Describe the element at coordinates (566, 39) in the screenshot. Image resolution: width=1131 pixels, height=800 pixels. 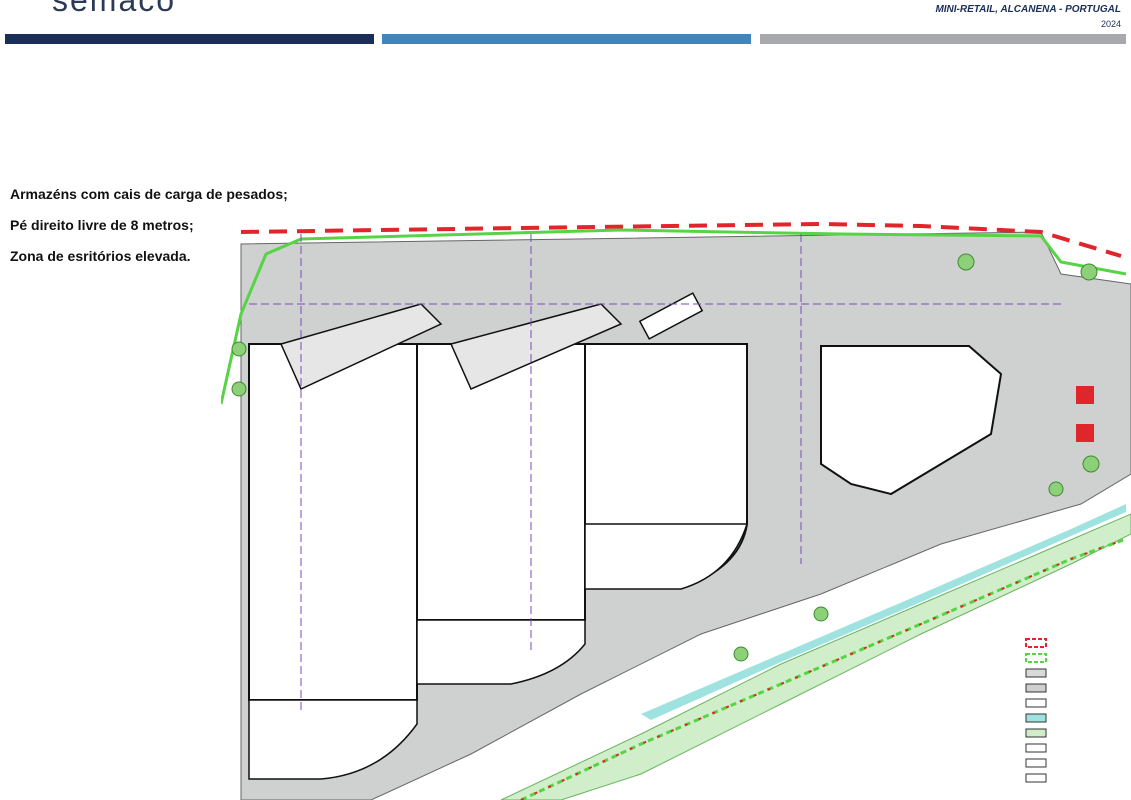
I see `header-bar-blue` at that location.